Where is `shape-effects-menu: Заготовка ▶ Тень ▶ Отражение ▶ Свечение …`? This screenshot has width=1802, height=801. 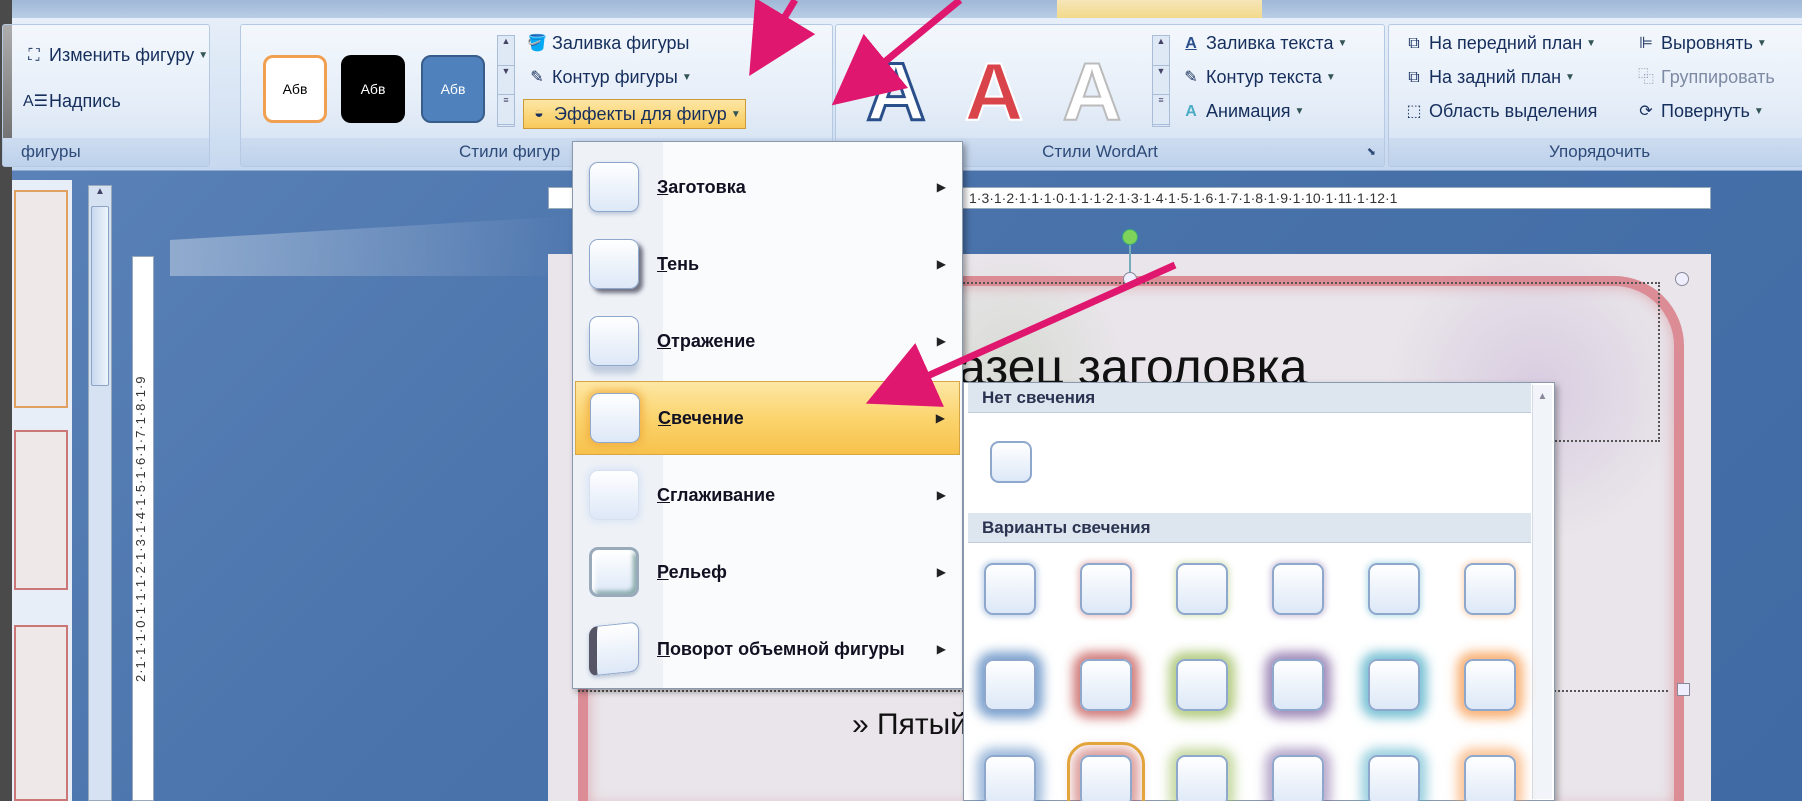 shape-effects-menu: Заготовка ▶ Тень ▶ Отражение ▶ Свечение … is located at coordinates (767, 415).